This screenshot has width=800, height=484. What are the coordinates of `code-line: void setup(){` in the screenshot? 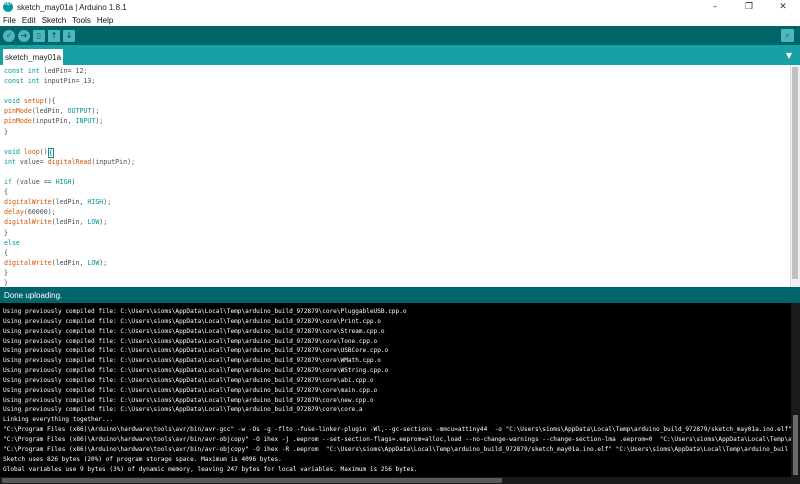 It's located at (69, 101).